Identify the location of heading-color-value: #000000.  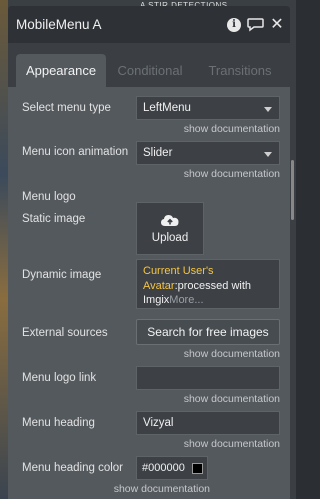
(163, 468).